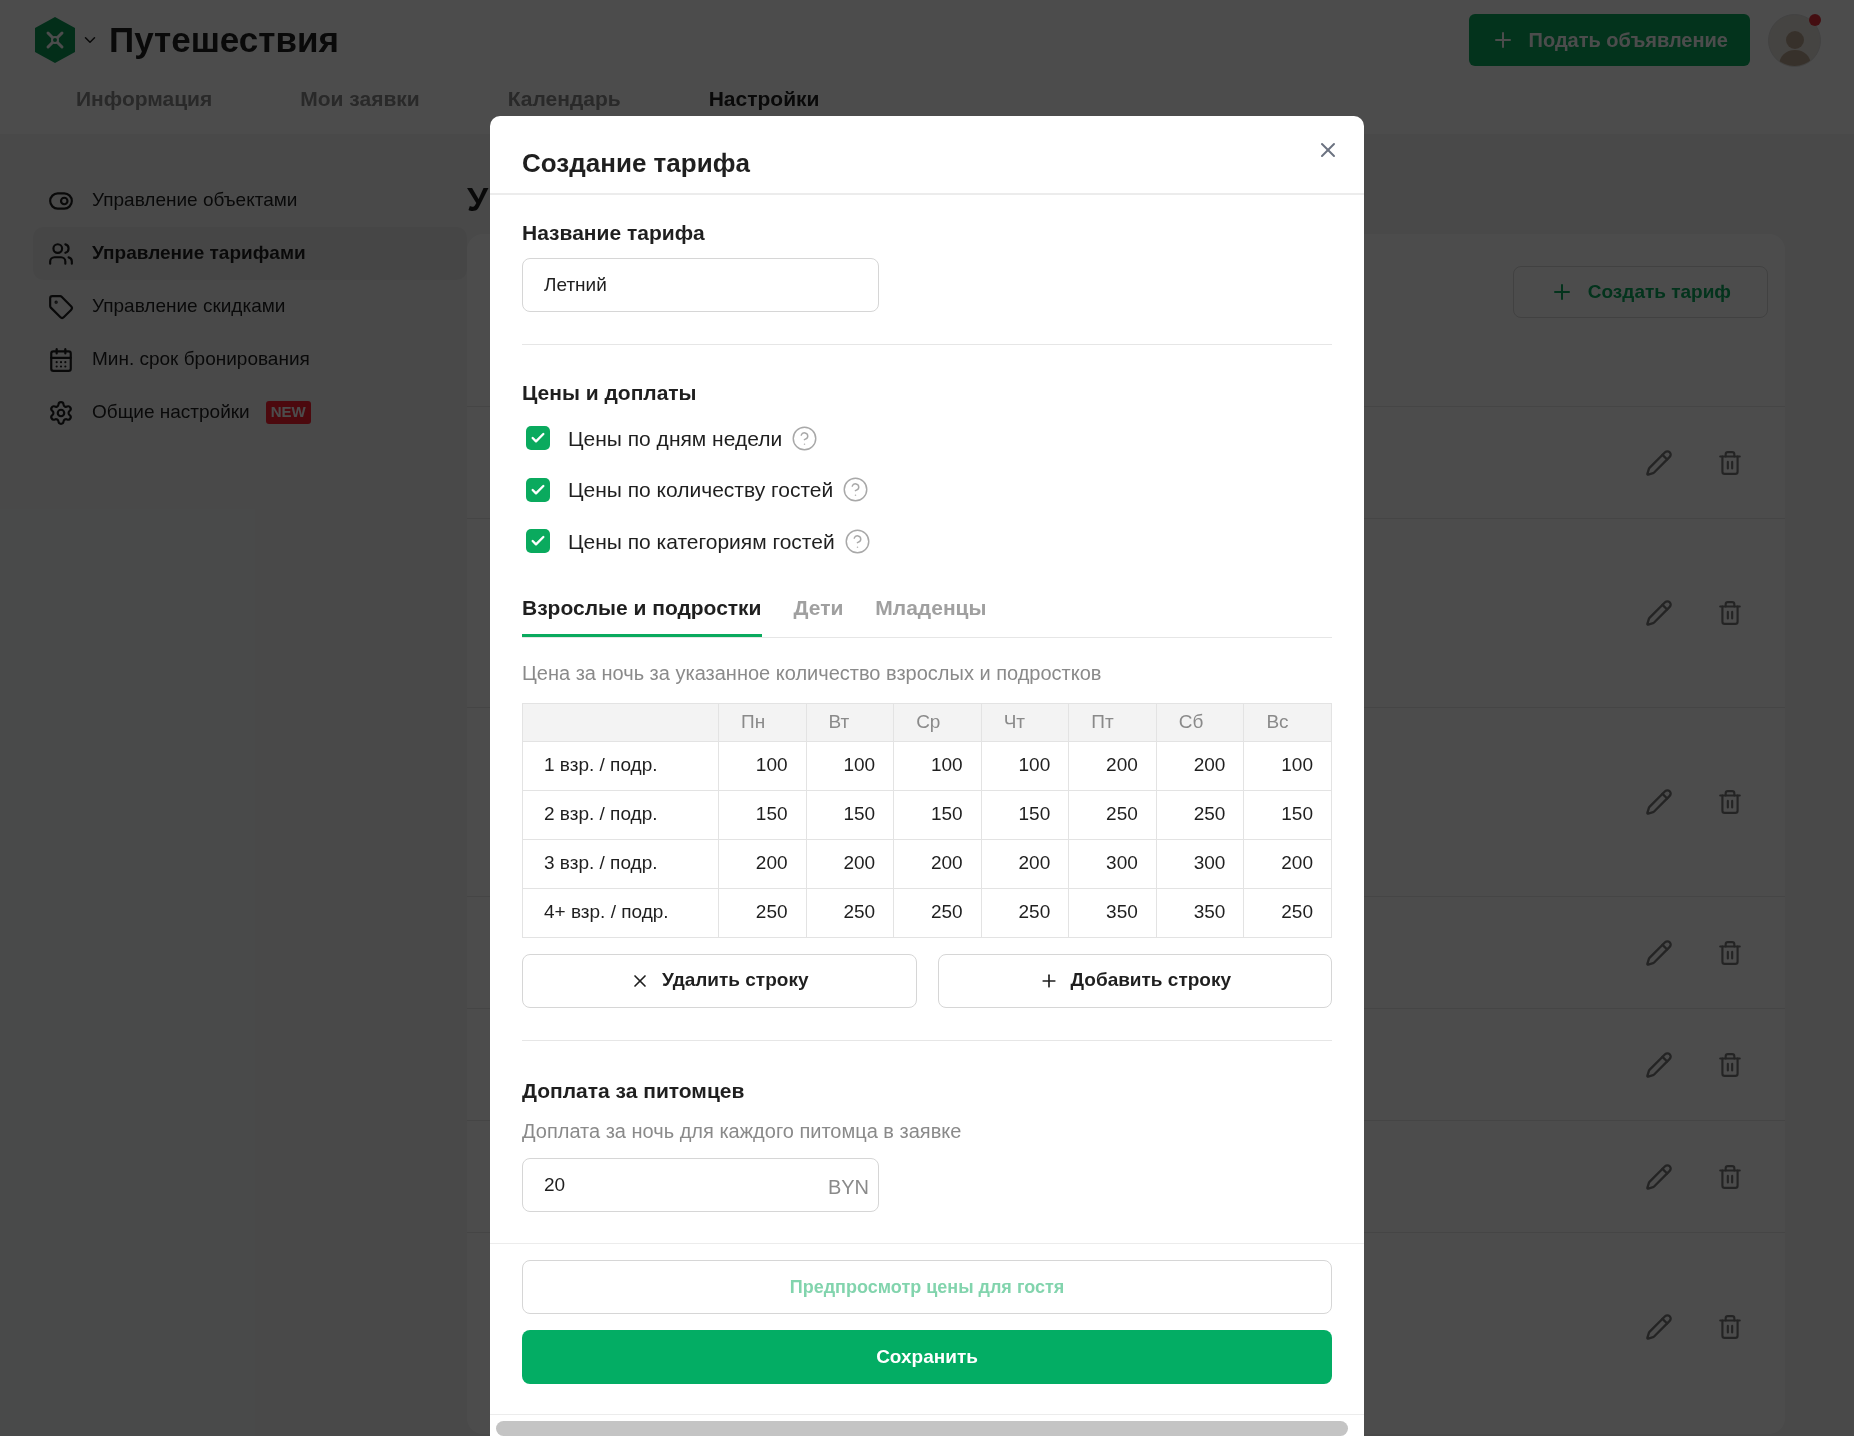  I want to click on tariff-name-field: Летний, so click(700, 285).